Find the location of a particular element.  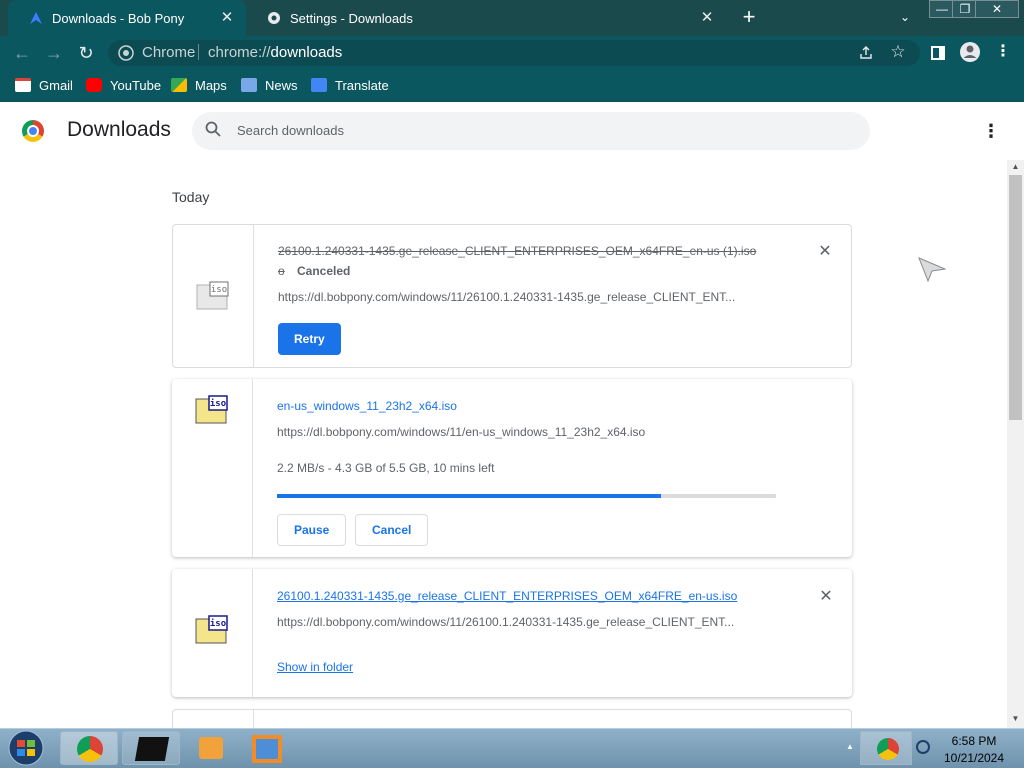

clock-time: 6:58 PM is located at coordinates (974, 741).